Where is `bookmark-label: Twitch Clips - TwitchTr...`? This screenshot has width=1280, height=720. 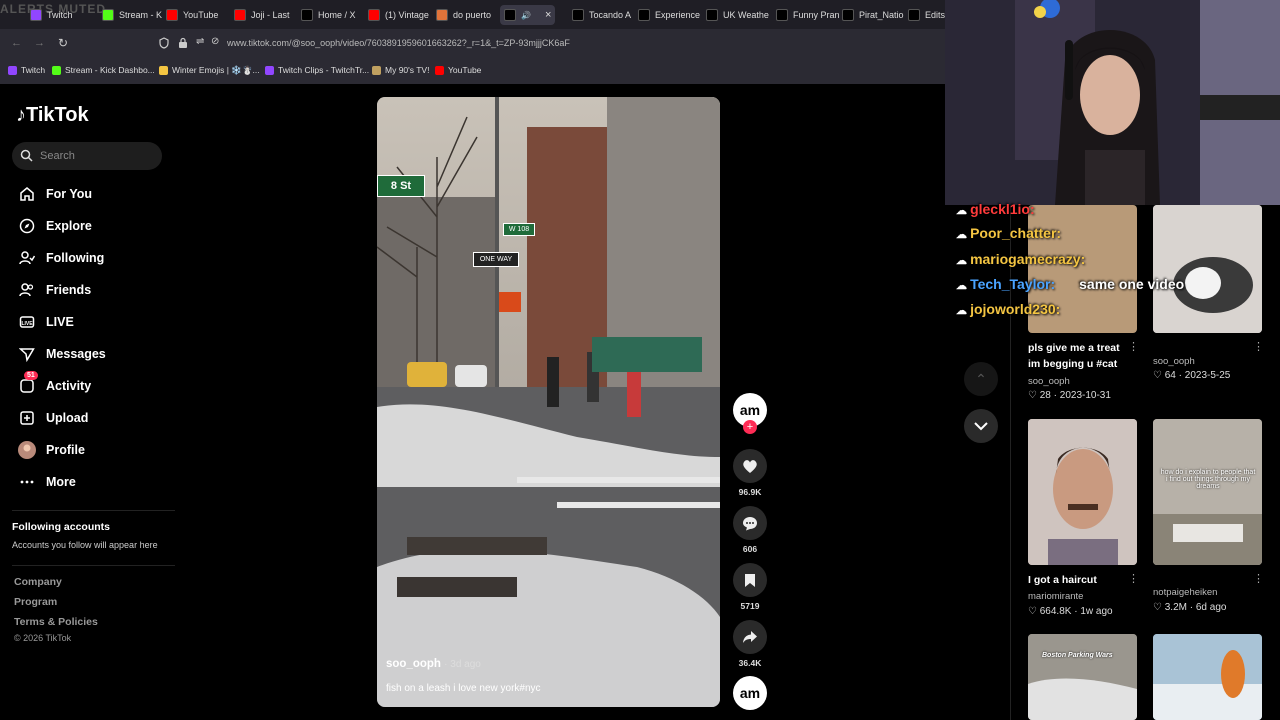
bookmark-label: Twitch Clips - TwitchTr... is located at coordinates (324, 70).